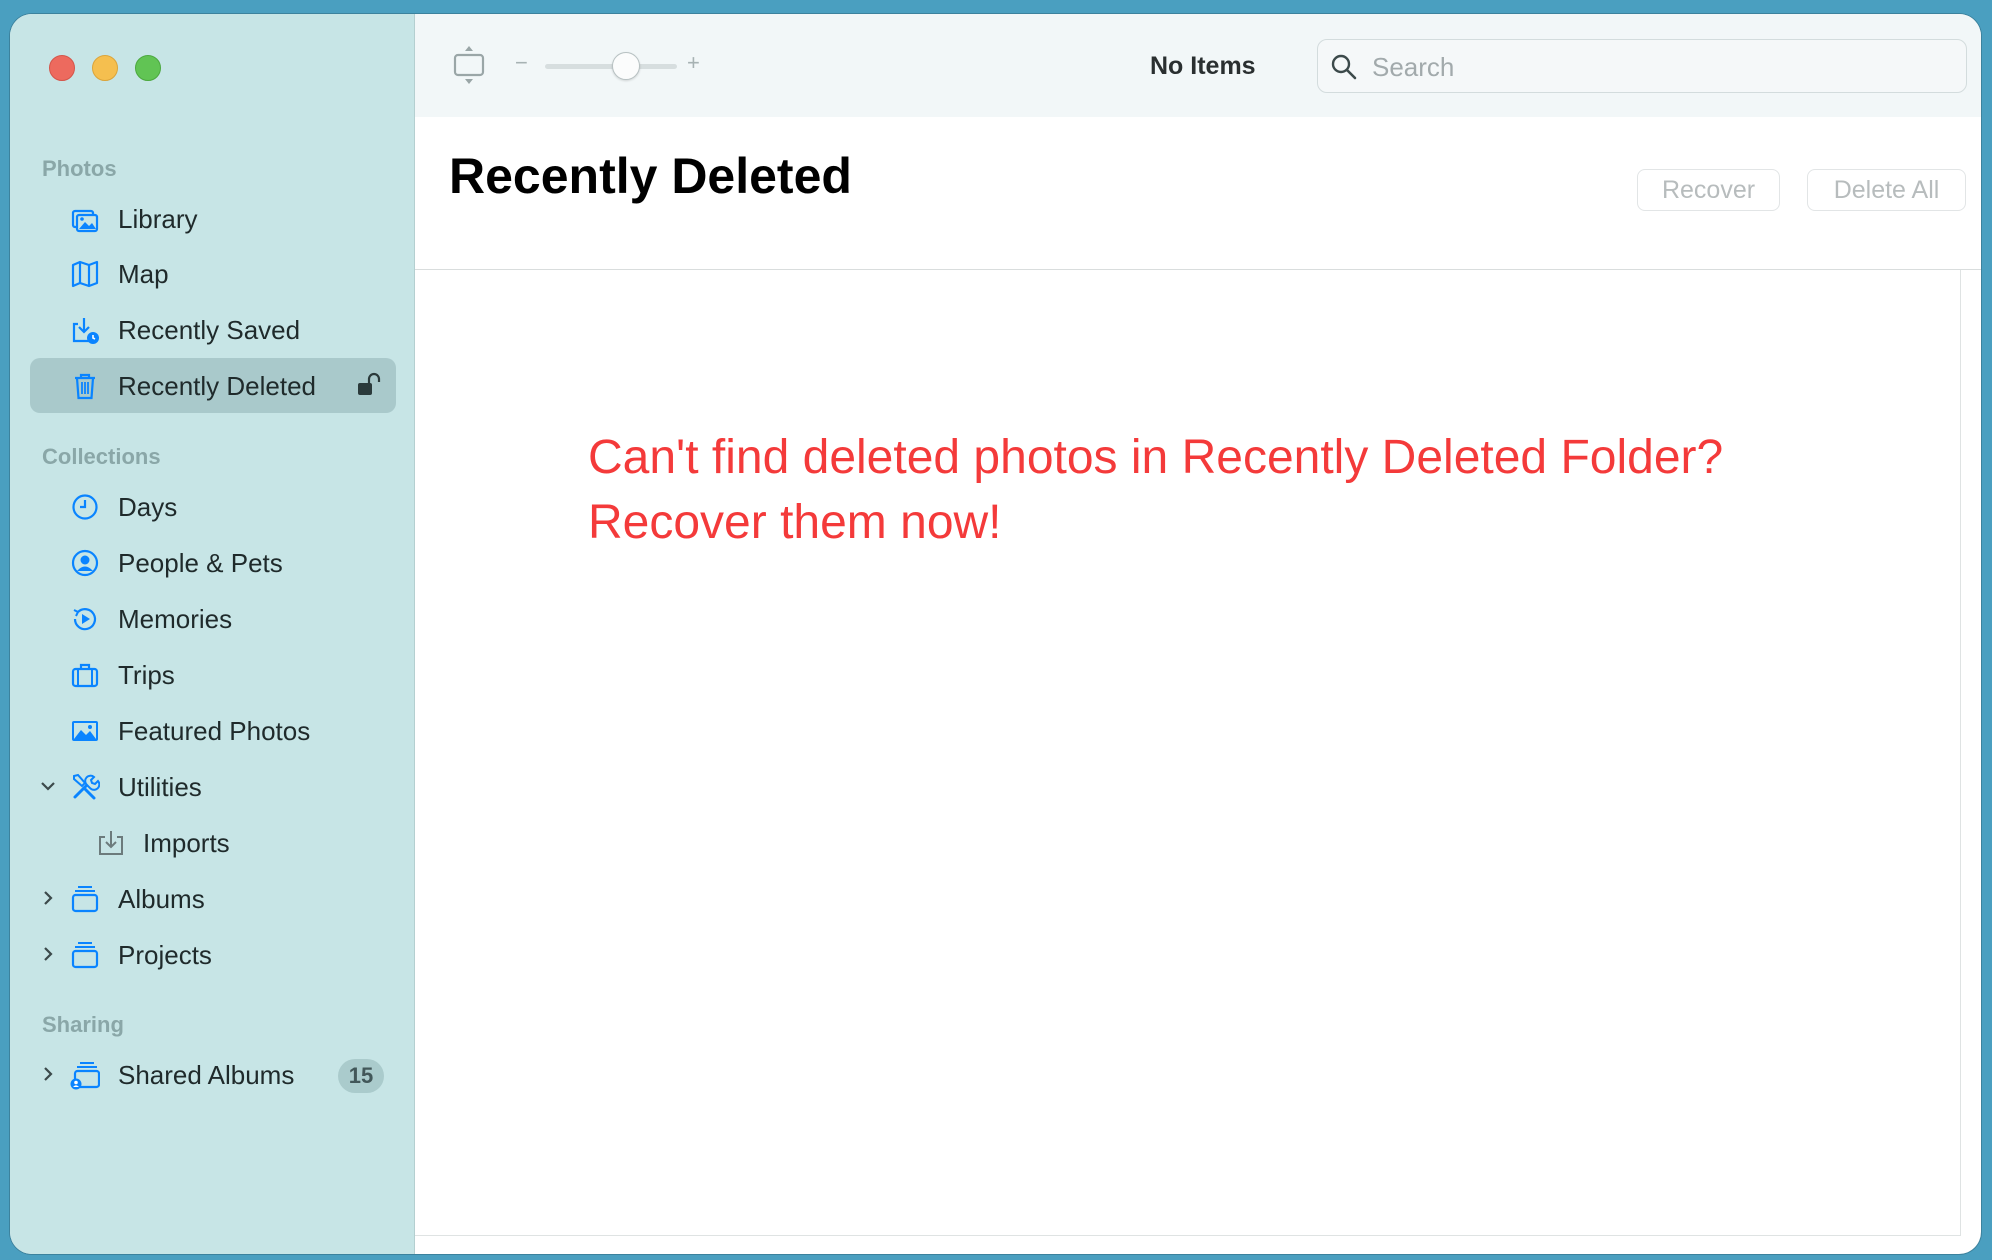 This screenshot has height=1260, width=1992. Describe the element at coordinates (148, 68) in the screenshot. I see `zoom-window-button` at that location.